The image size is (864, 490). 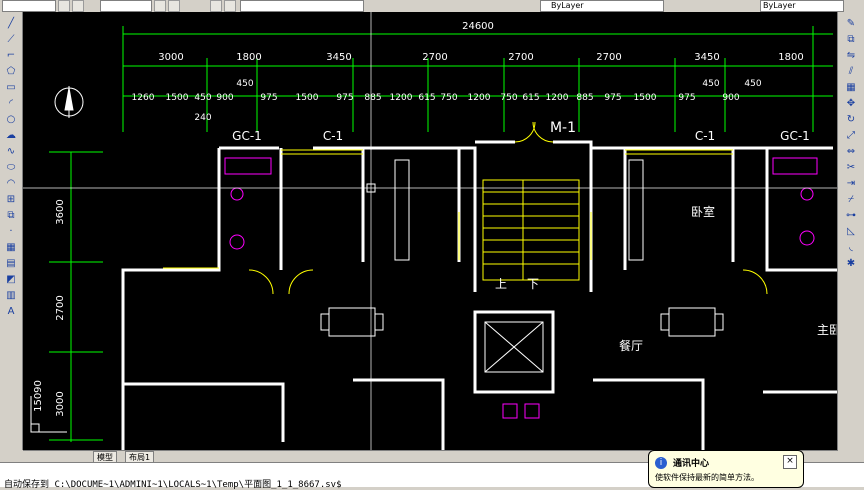 I want to click on revcloud-icon: ☁, so click(x=11, y=136).